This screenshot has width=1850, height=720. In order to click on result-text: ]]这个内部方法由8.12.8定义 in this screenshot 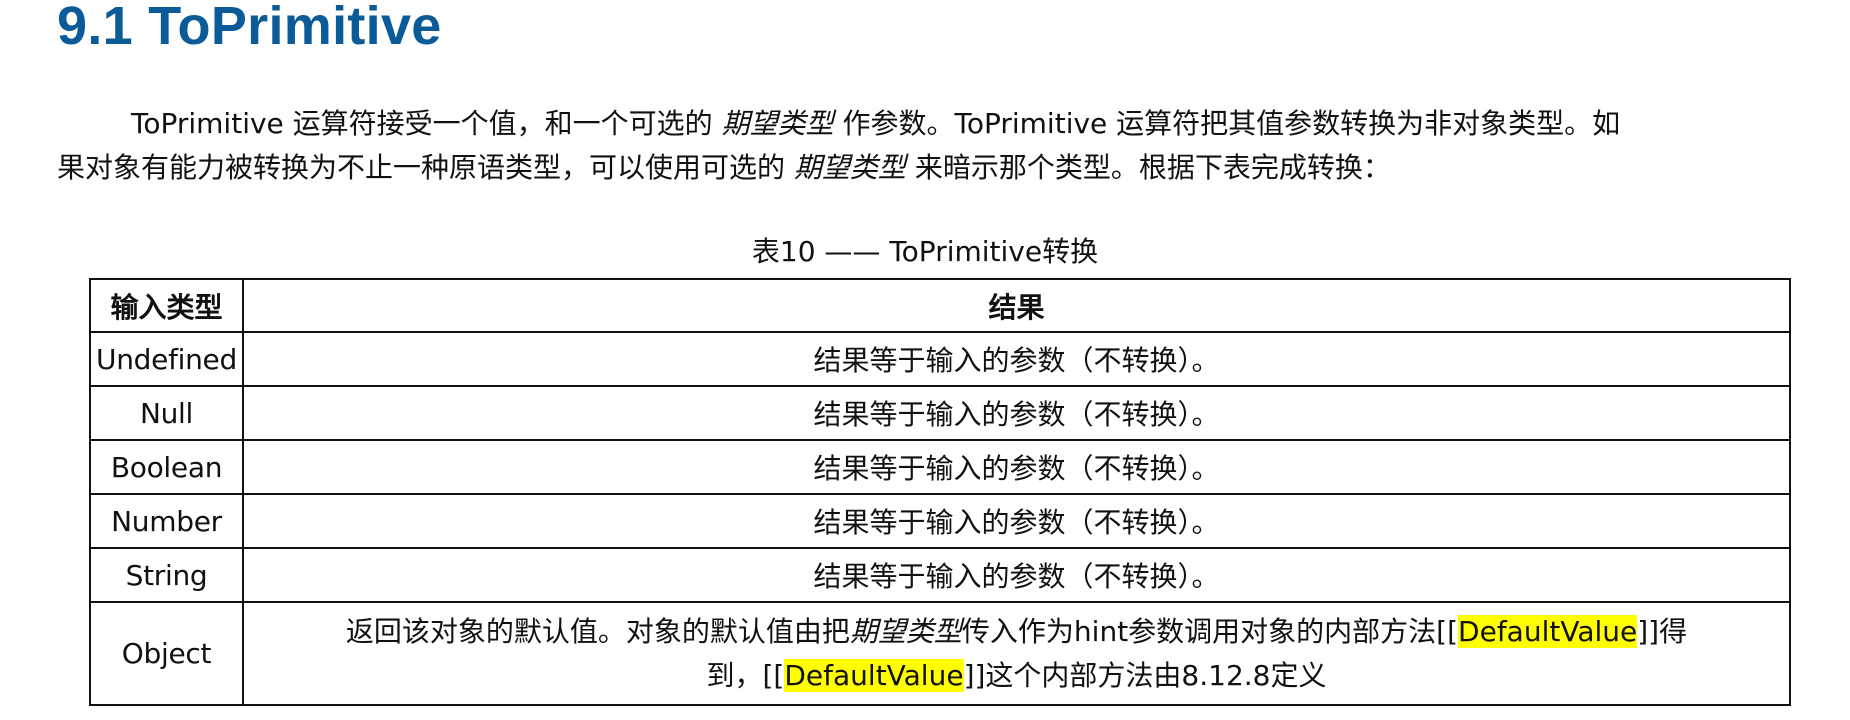, I will do `click(1145, 675)`.